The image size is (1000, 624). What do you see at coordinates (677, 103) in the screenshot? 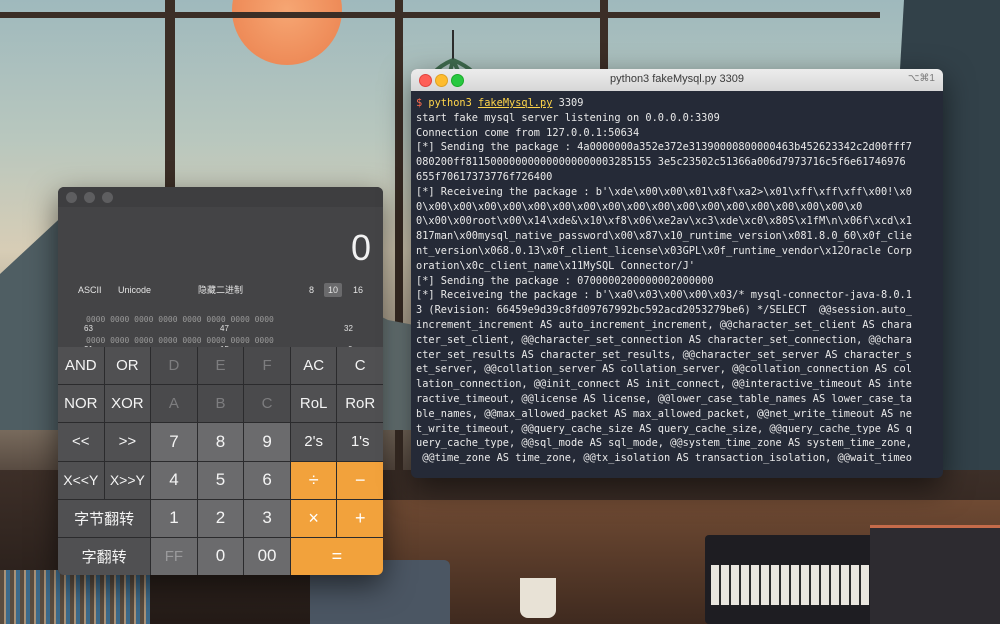
I see `command-line: $ python3 fakeMysql.py 3309` at bounding box center [677, 103].